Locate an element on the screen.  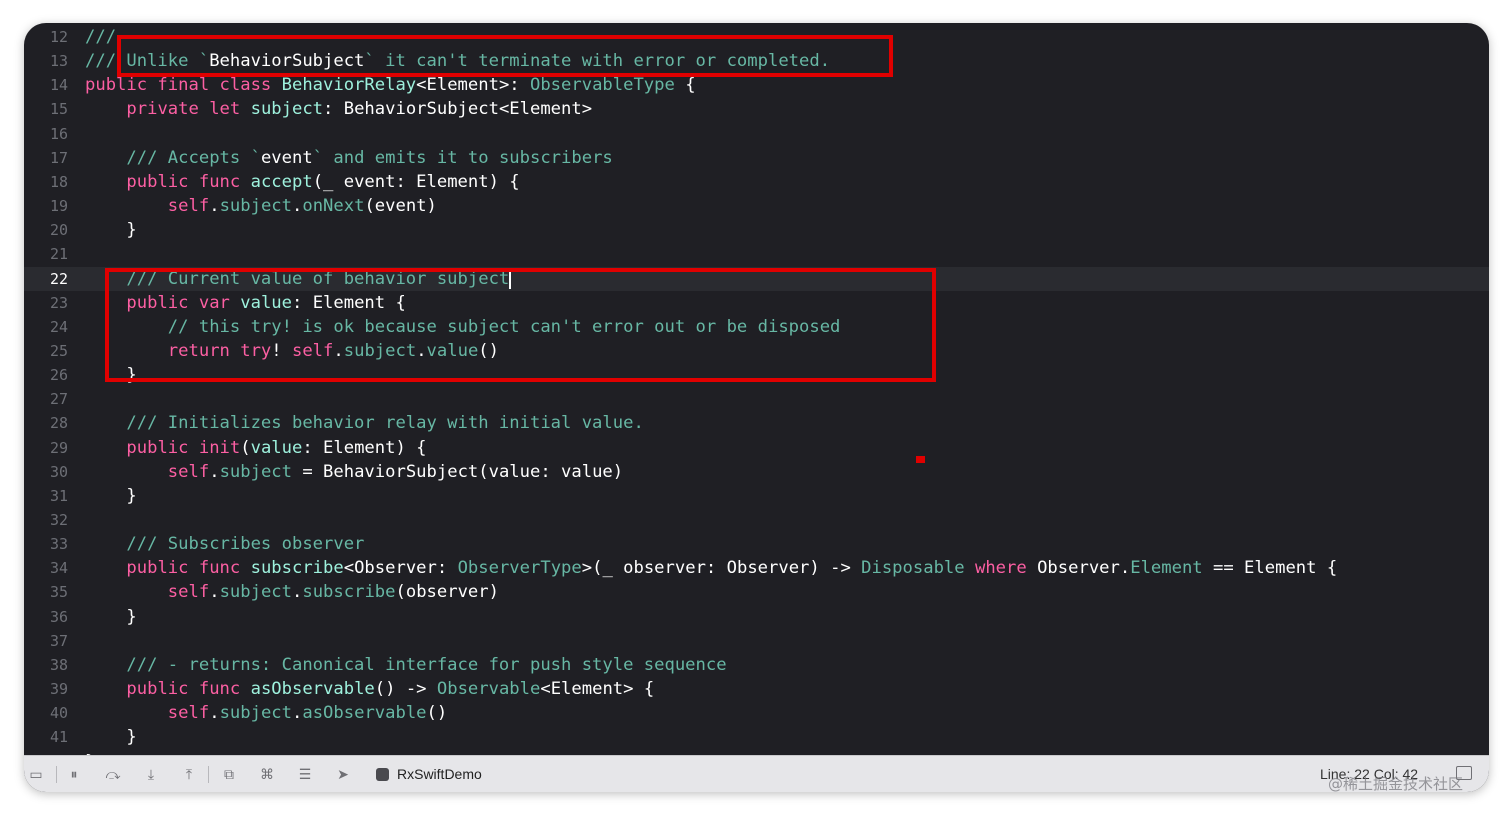
scheme-name: RxSwiftDemo is located at coordinates (439, 774).